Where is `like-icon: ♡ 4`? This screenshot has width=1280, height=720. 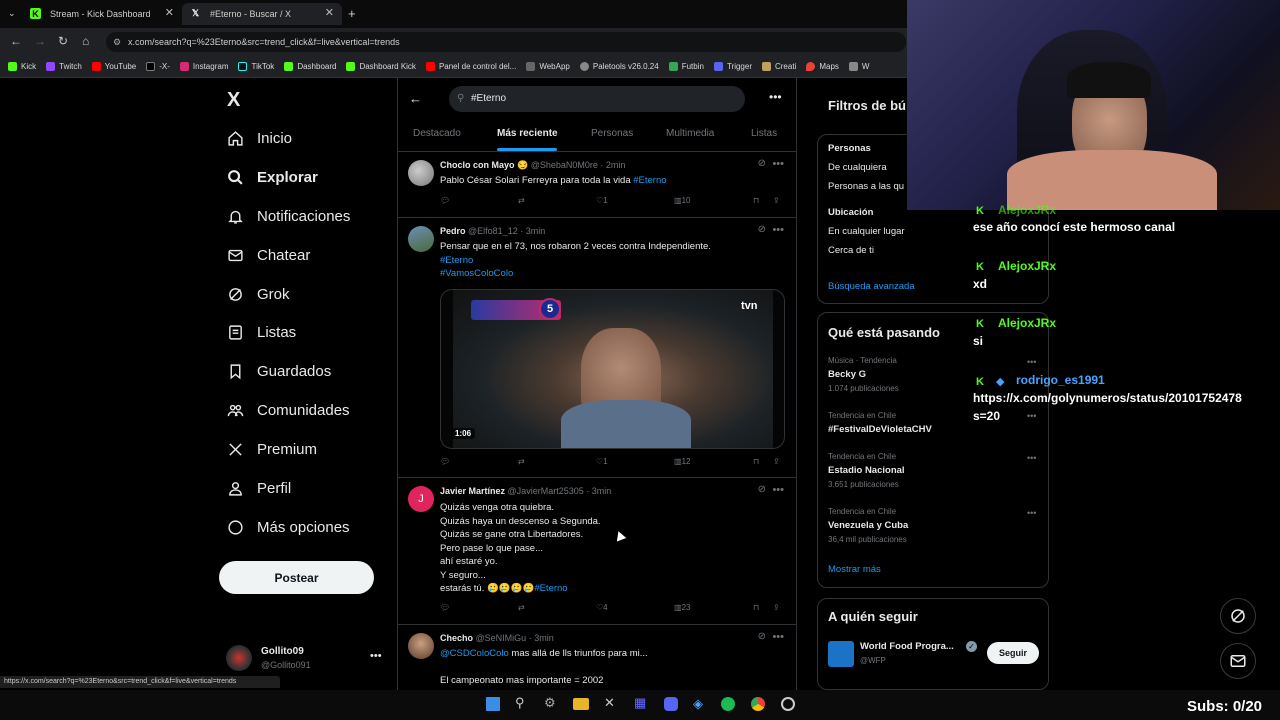
like-icon: ♡ 4 is located at coordinates (602, 607).